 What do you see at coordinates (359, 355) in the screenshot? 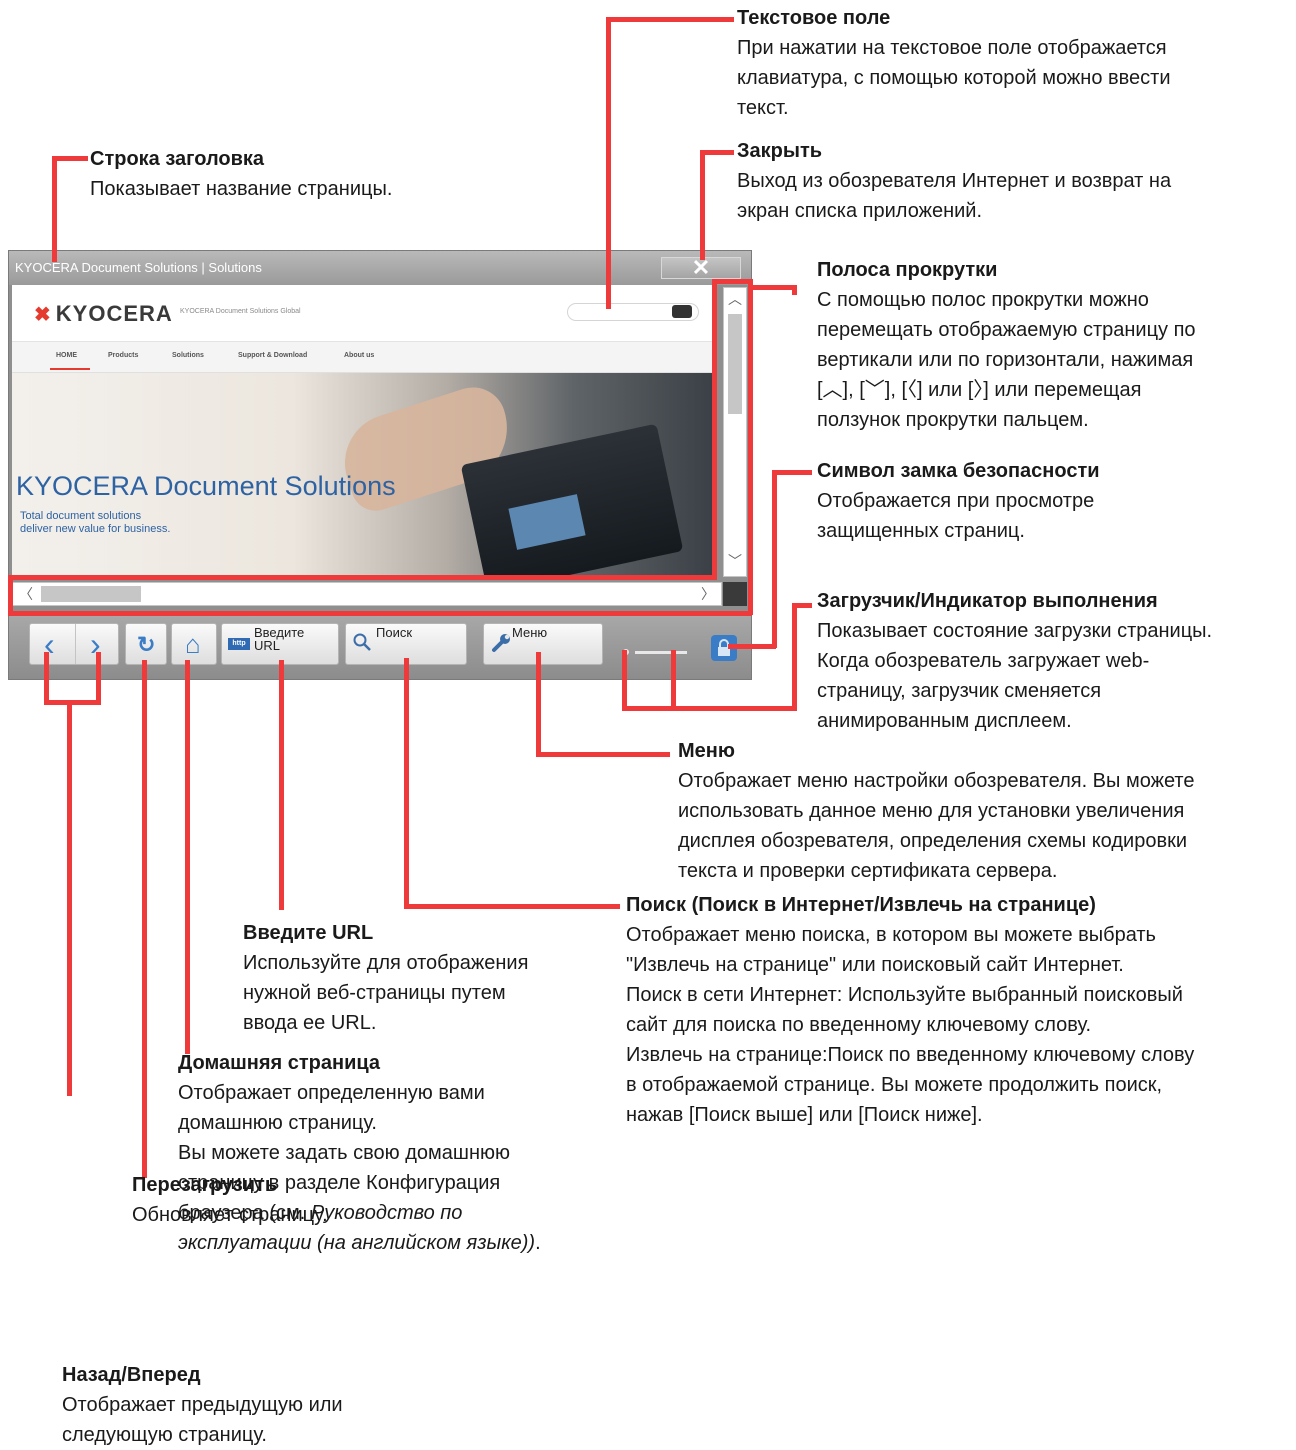
I see `site-nav-about: About us` at bounding box center [359, 355].